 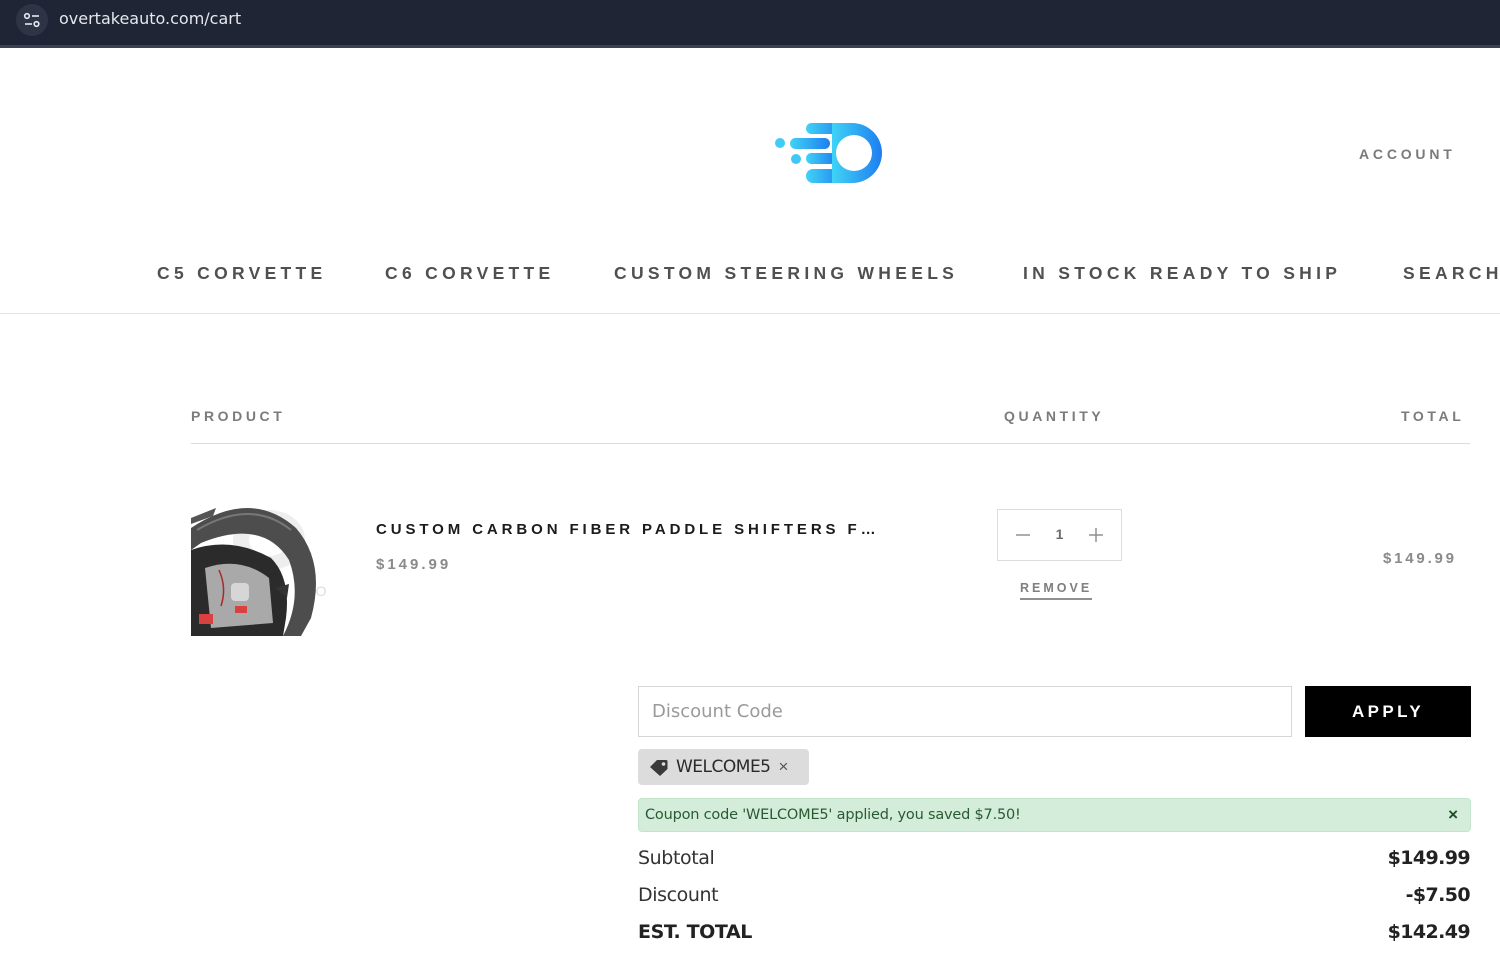 What do you see at coordinates (678, 895) in the screenshot?
I see `discount-label: Discount` at bounding box center [678, 895].